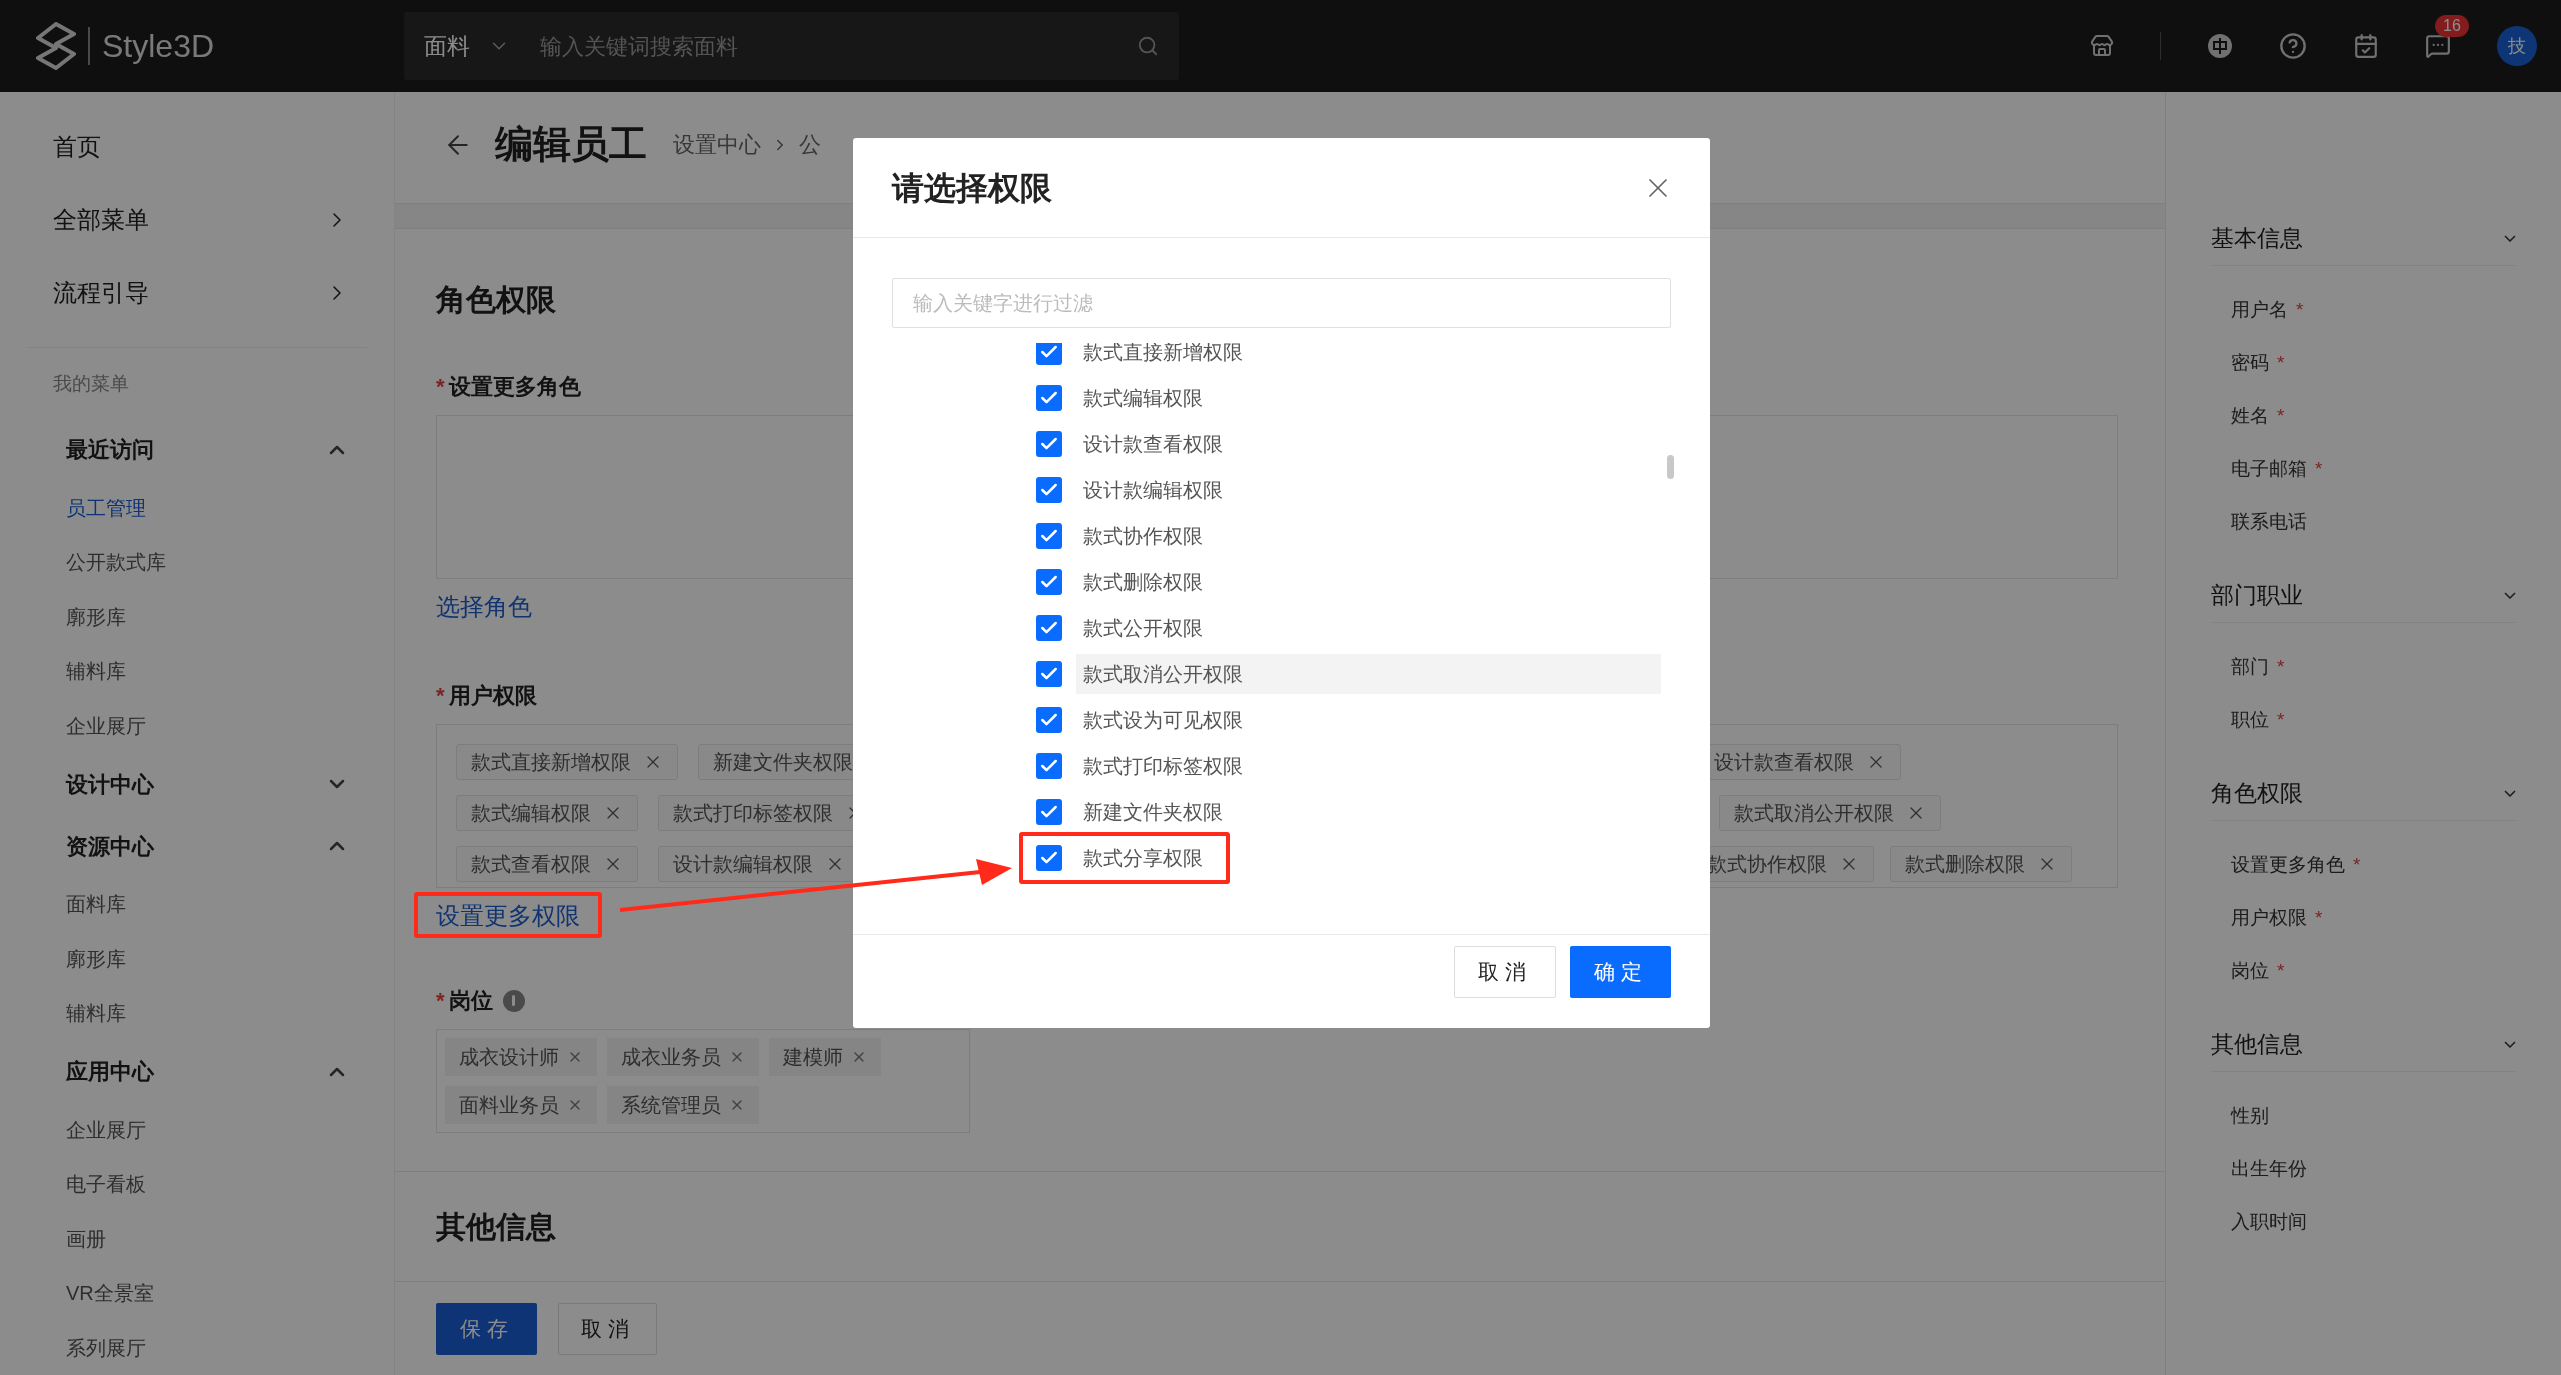 The image size is (2561, 1375). I want to click on tag-label: 成衣设计师, so click(509, 1057).